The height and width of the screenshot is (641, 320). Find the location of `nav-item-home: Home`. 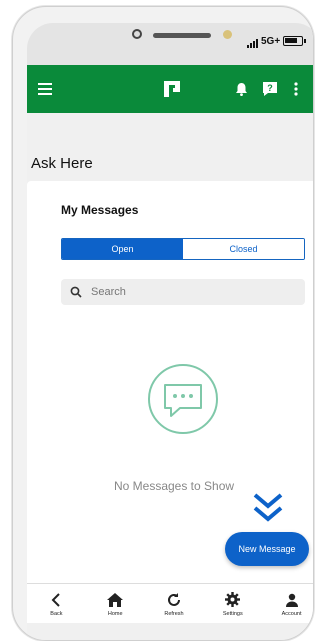

nav-item-home: Home is located at coordinates (115, 603).